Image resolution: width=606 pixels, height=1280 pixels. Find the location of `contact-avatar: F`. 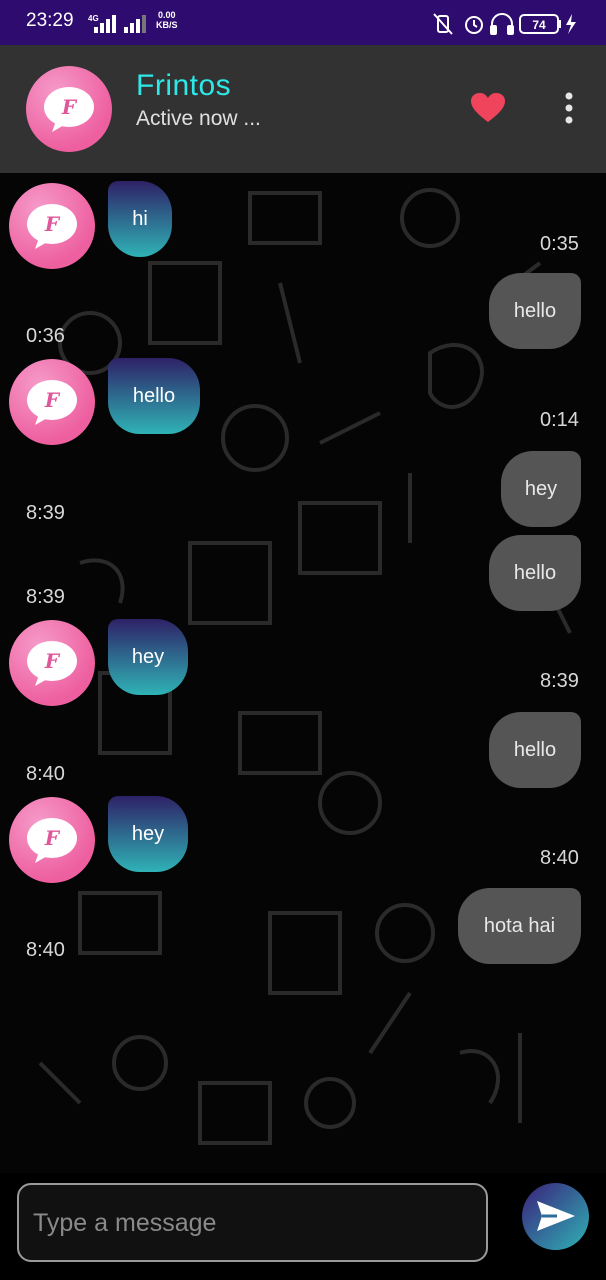

contact-avatar: F is located at coordinates (69, 109).